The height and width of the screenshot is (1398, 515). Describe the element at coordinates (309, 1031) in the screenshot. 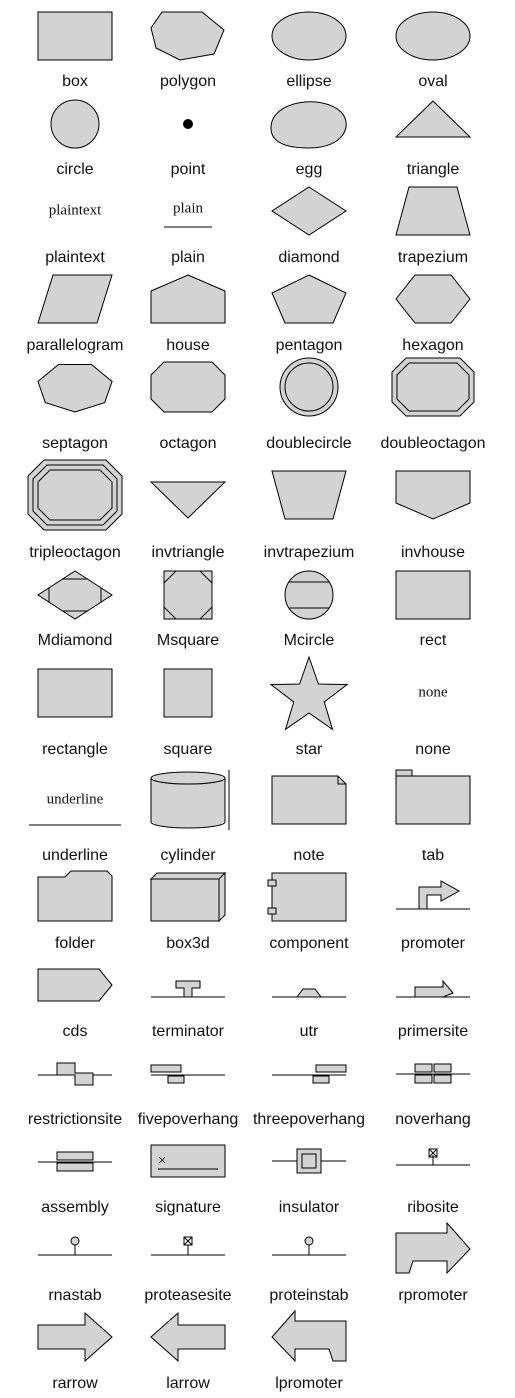

I see `shape-label-utr: utr` at that location.